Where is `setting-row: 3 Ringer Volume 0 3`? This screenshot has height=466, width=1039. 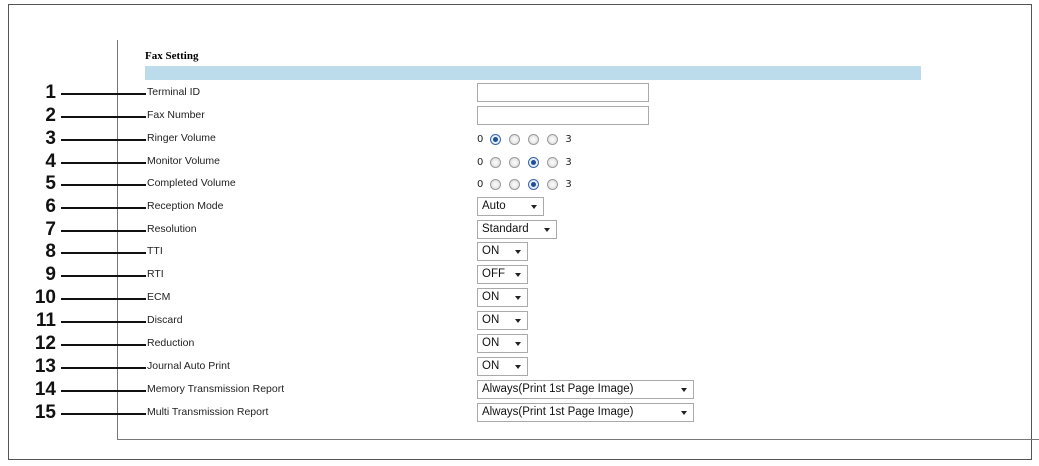 setting-row: 3 Ringer Volume 0 3 is located at coordinates (519, 139).